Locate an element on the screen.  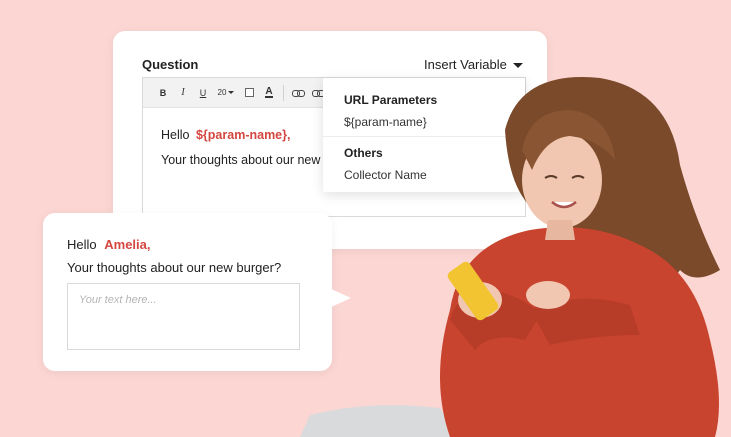
font-size-select: 20 is located at coordinates (226, 93).